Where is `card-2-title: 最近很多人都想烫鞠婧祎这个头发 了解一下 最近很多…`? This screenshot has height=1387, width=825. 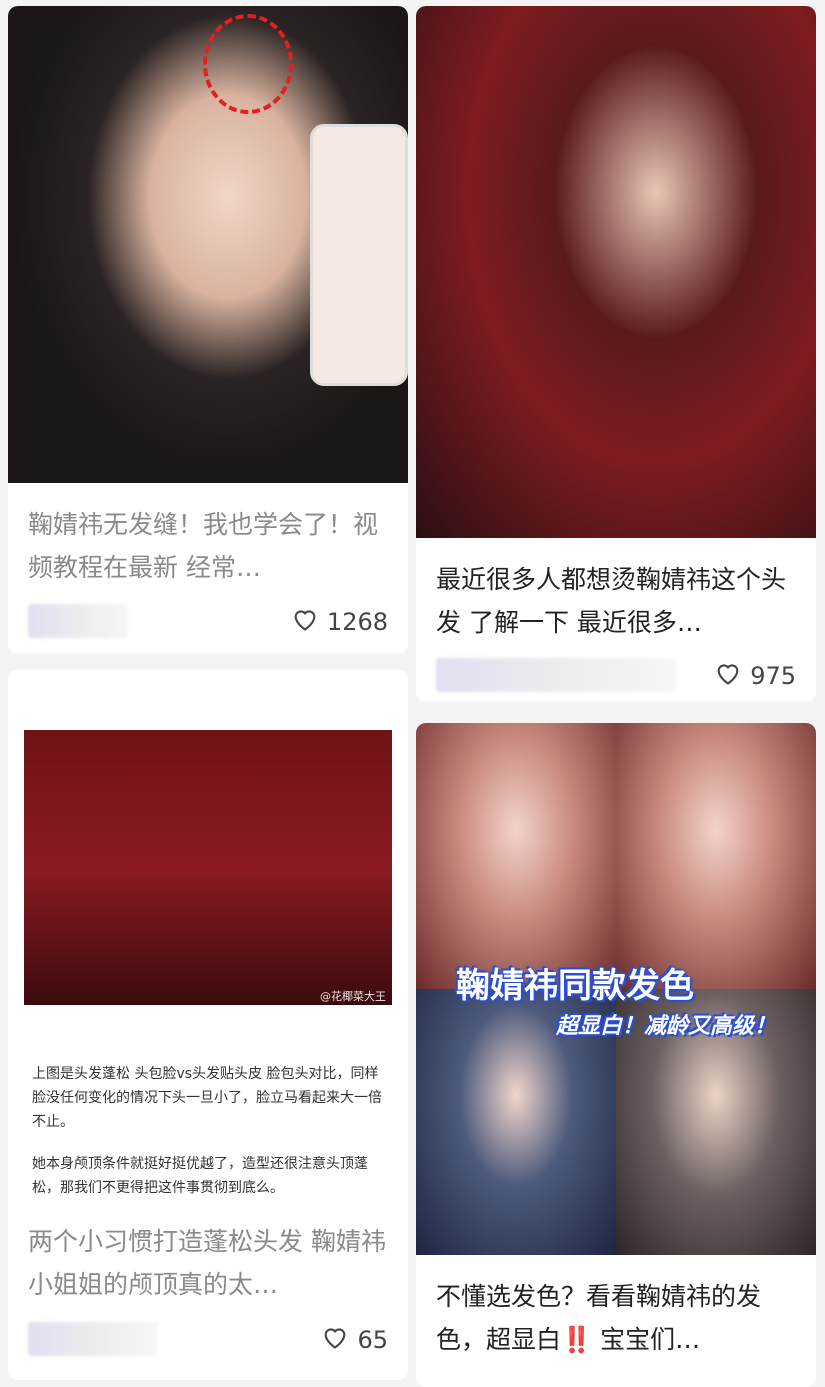
card-2-title: 最近很多人都想烫鞠婧祎这个头发 了解一下 最近很多… is located at coordinates (611, 601).